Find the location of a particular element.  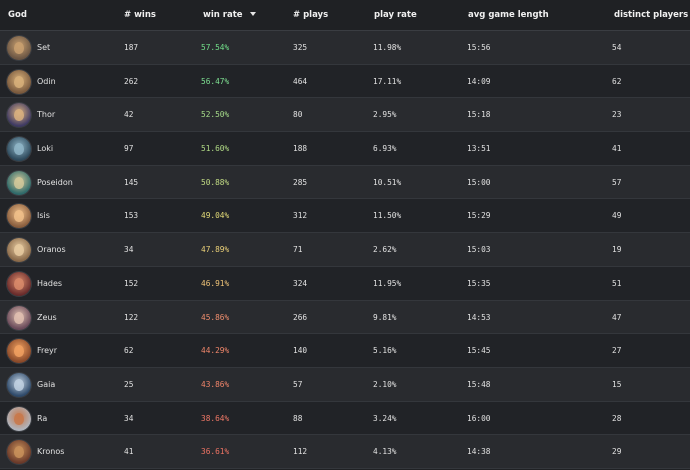

cell-god-name: Oranos is located at coordinates (51, 250).